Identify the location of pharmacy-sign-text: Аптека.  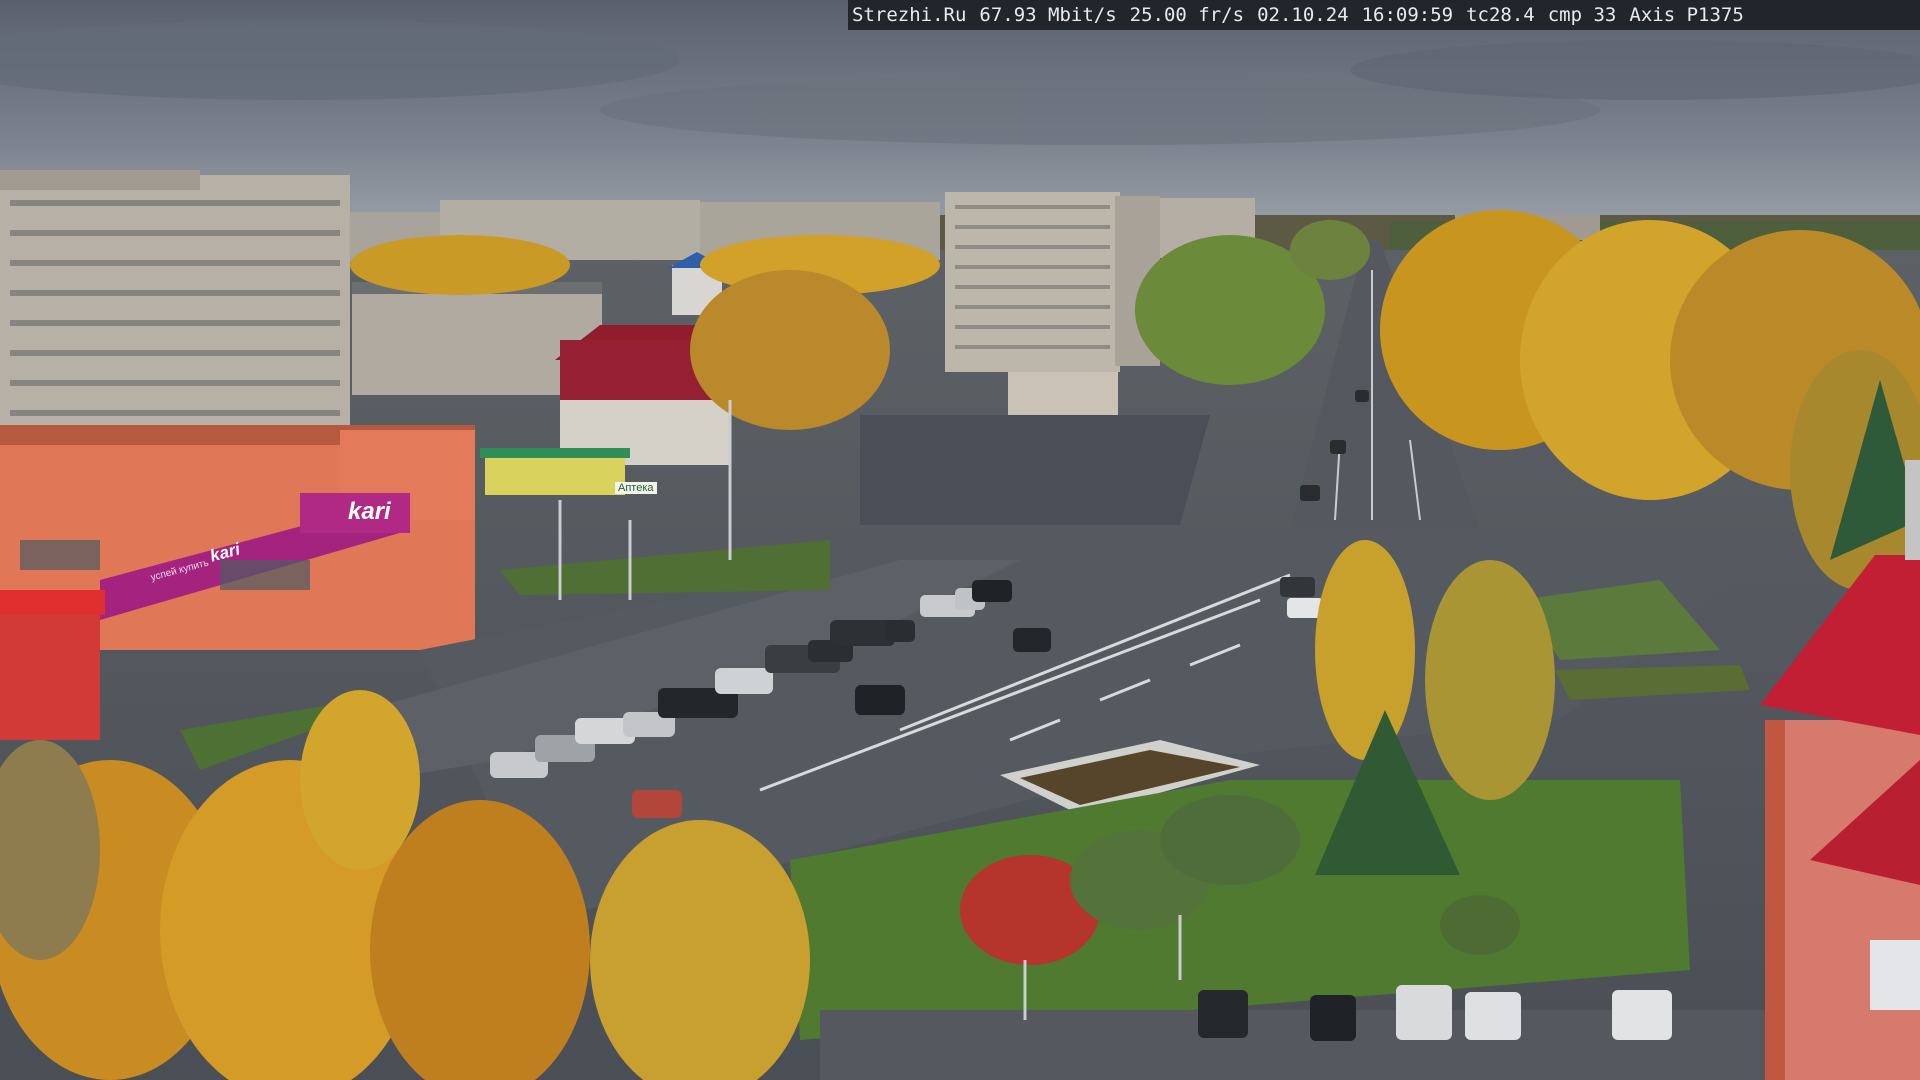
(636, 488).